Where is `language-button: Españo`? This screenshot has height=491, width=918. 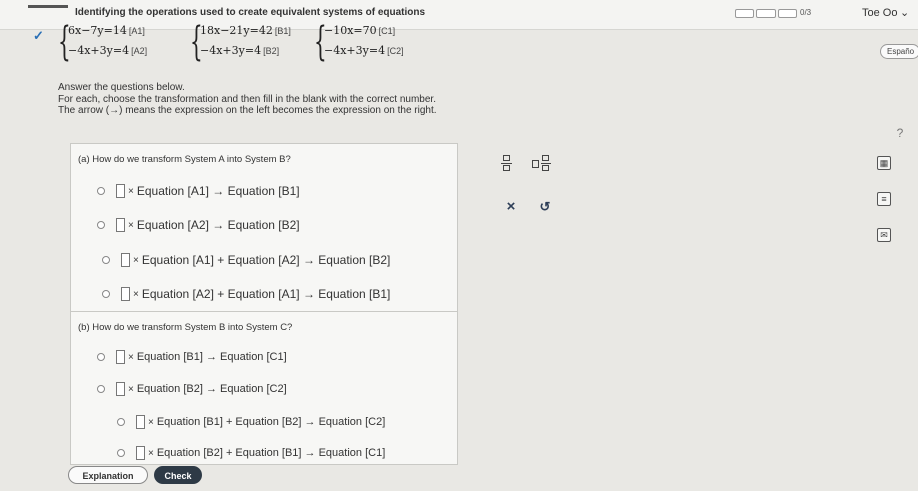
language-button: Españo is located at coordinates (899, 51).